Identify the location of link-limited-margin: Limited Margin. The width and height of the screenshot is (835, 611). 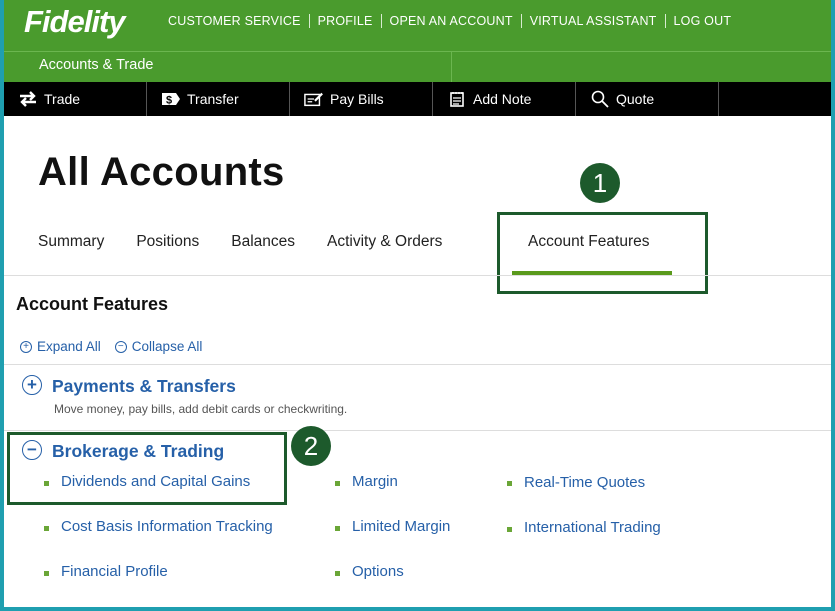
(401, 526).